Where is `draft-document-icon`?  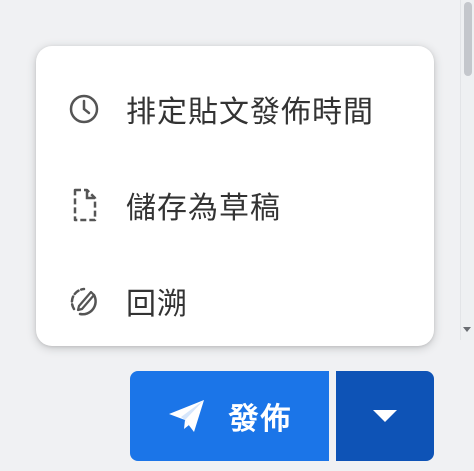 draft-document-icon is located at coordinates (84, 205).